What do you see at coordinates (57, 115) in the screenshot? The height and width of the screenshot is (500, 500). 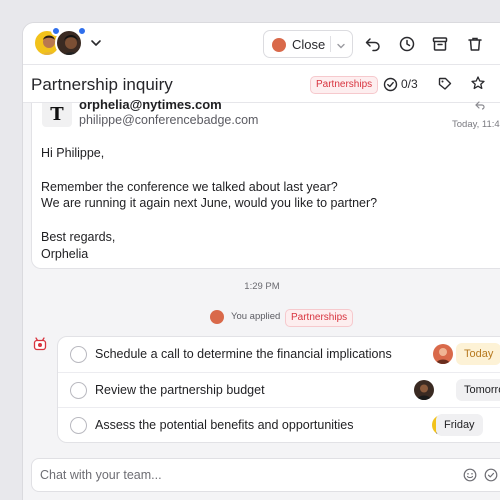 I see `nytimes-logo: T` at bounding box center [57, 115].